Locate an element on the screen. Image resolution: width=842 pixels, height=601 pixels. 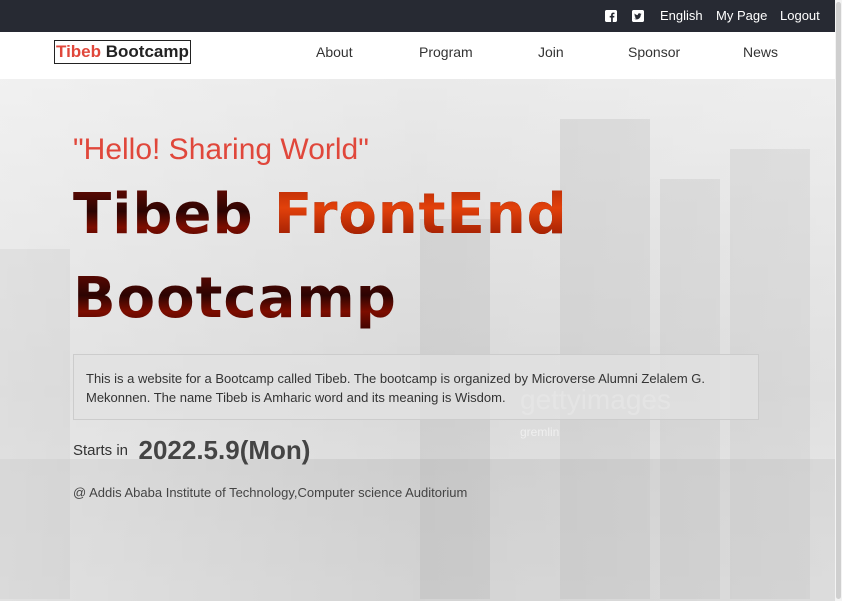
brand-logo: Tibeb Bootcamp is located at coordinates (122, 52).